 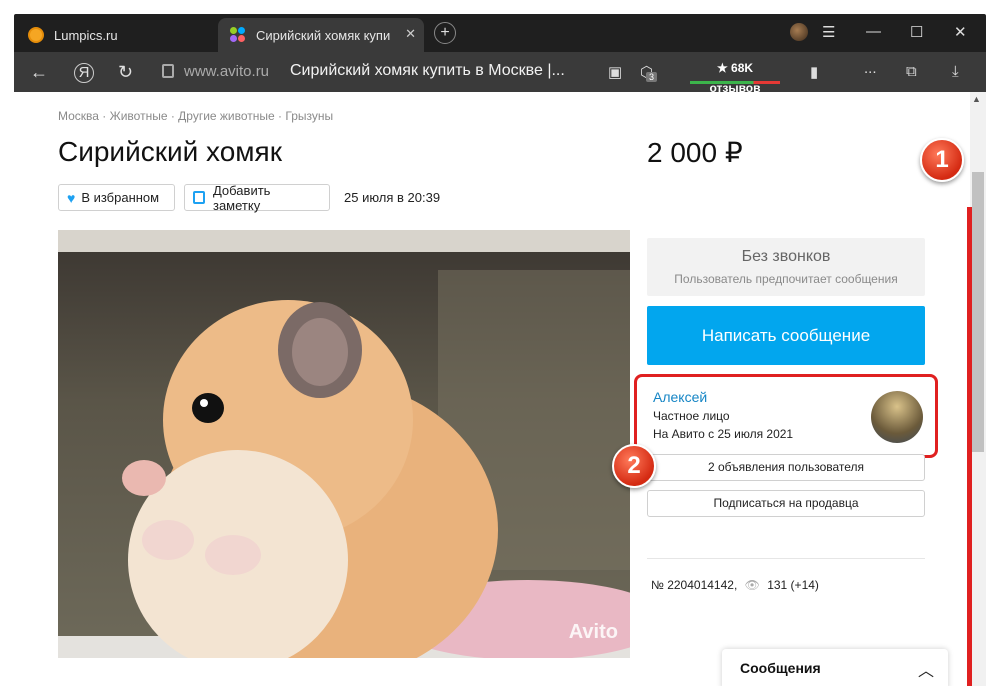 What do you see at coordinates (926, 669) in the screenshot?
I see `chevron-up-icon: ︿` at bounding box center [926, 669].